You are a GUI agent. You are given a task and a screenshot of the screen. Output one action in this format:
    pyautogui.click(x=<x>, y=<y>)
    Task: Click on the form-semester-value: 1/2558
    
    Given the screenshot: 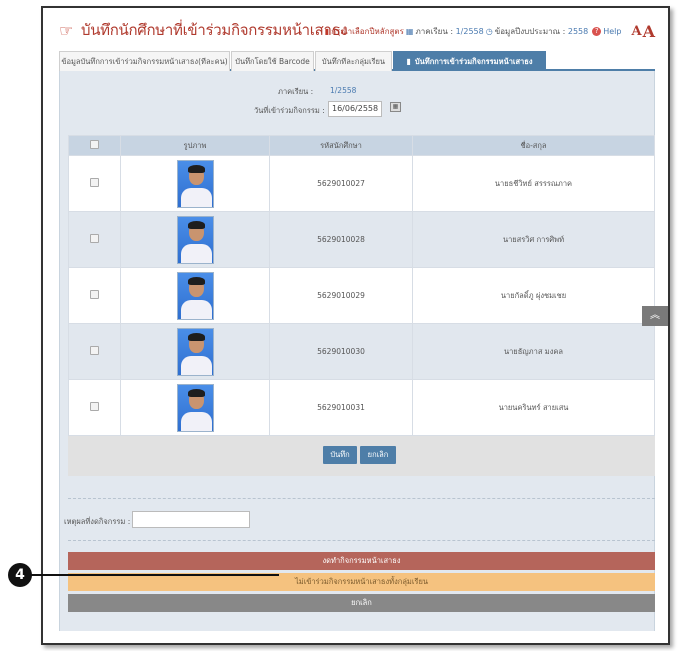 What is the action you would take?
    pyautogui.click(x=343, y=90)
    